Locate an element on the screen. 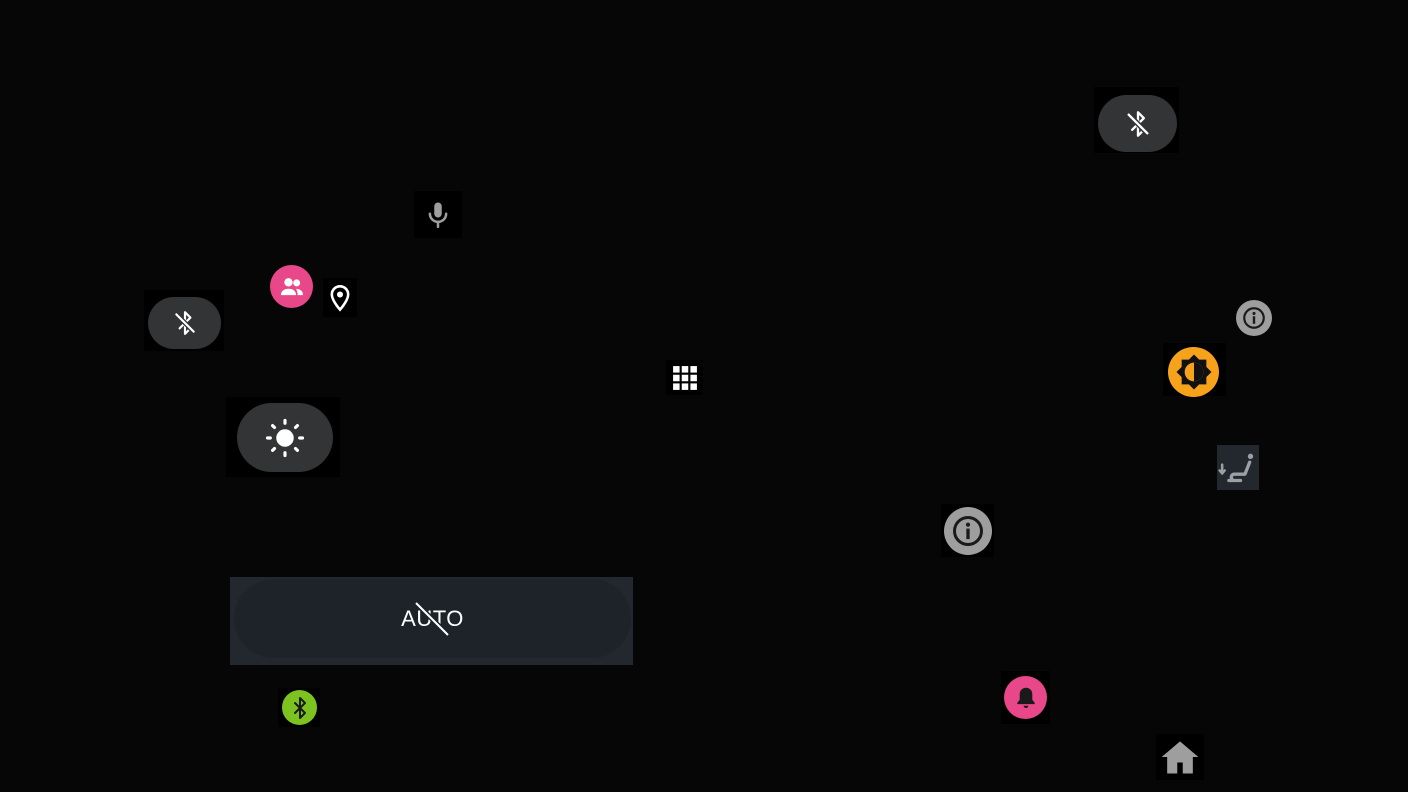  info-button-large is located at coordinates (968, 531).